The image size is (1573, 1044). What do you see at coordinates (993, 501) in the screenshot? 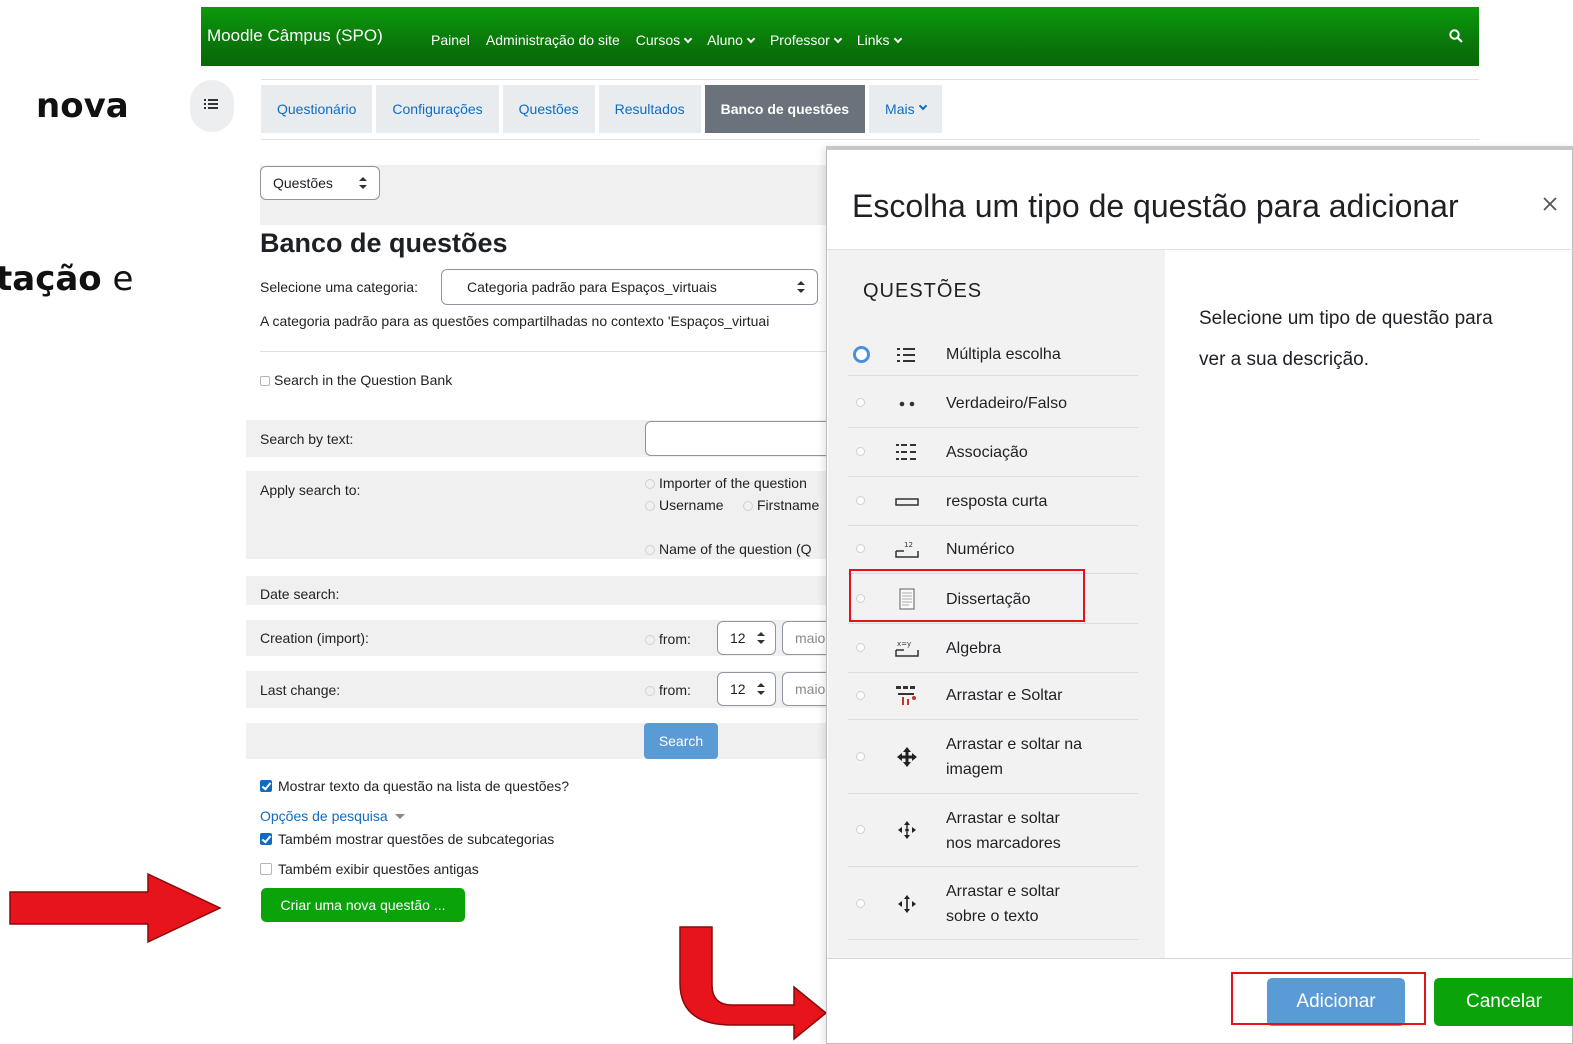
I see `question-type-item: resposta curta` at bounding box center [993, 501].